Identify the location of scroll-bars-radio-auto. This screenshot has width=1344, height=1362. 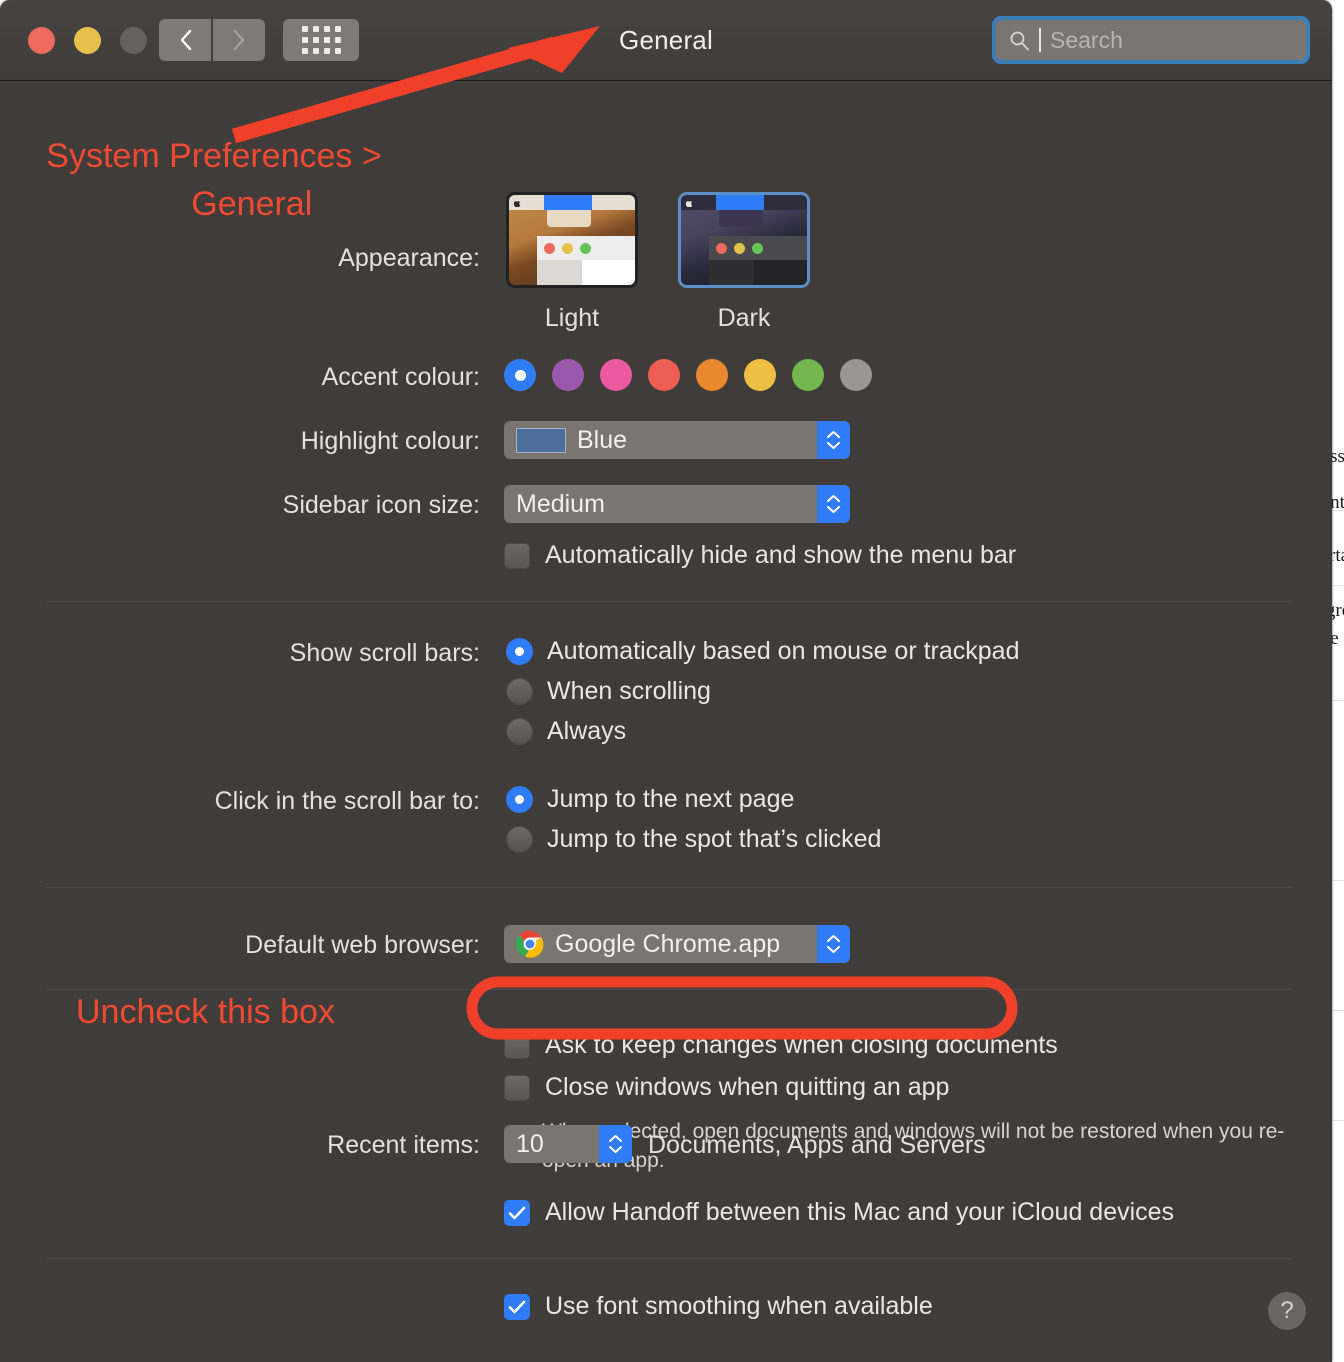
(519, 651).